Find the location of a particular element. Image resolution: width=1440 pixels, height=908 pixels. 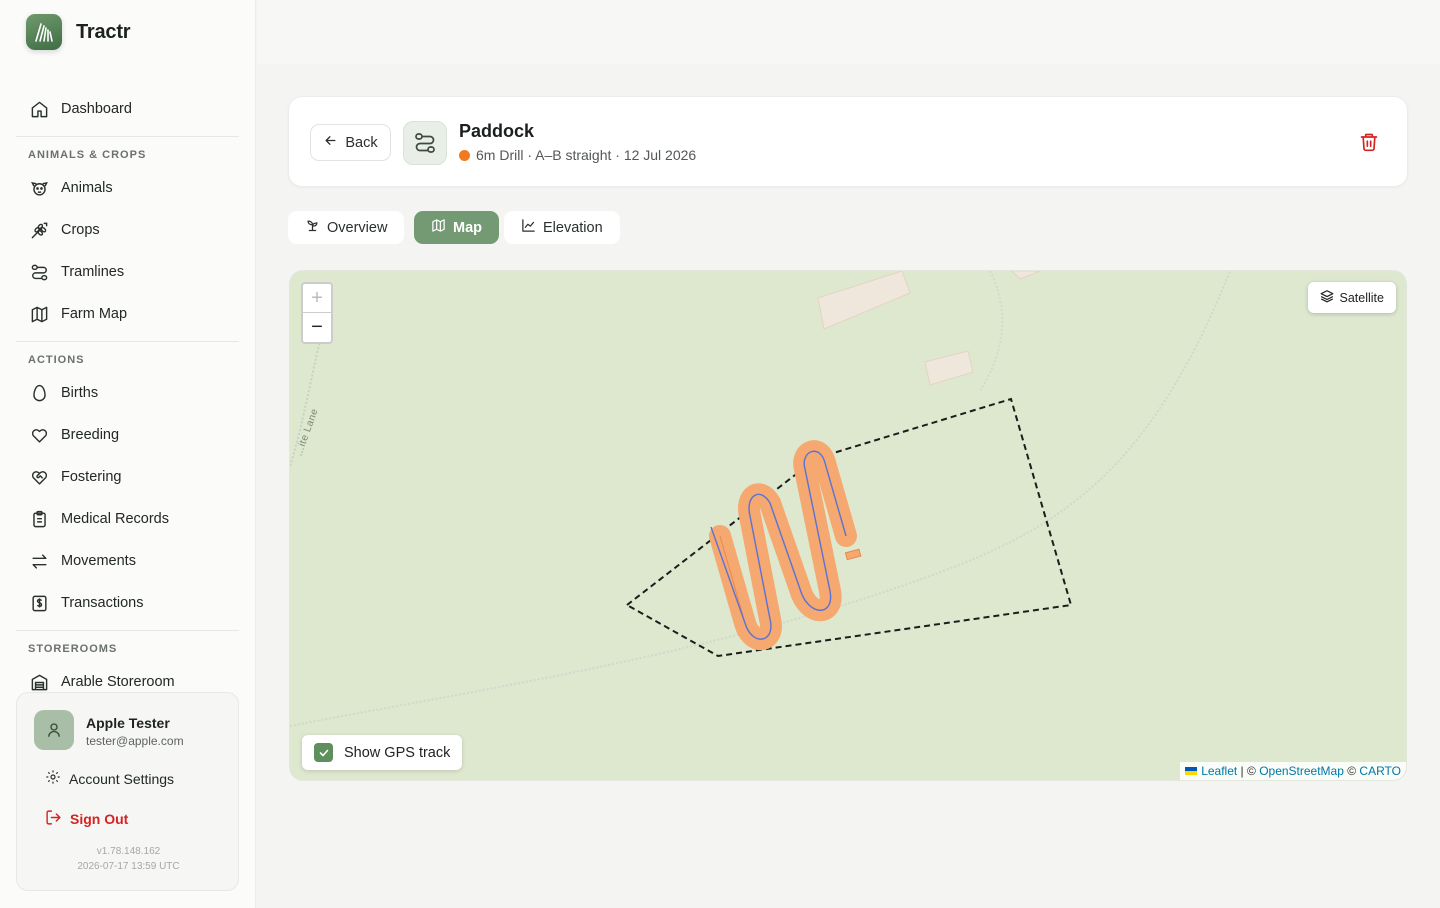

sign-out-button: Sign Out is located at coordinates (86, 819).